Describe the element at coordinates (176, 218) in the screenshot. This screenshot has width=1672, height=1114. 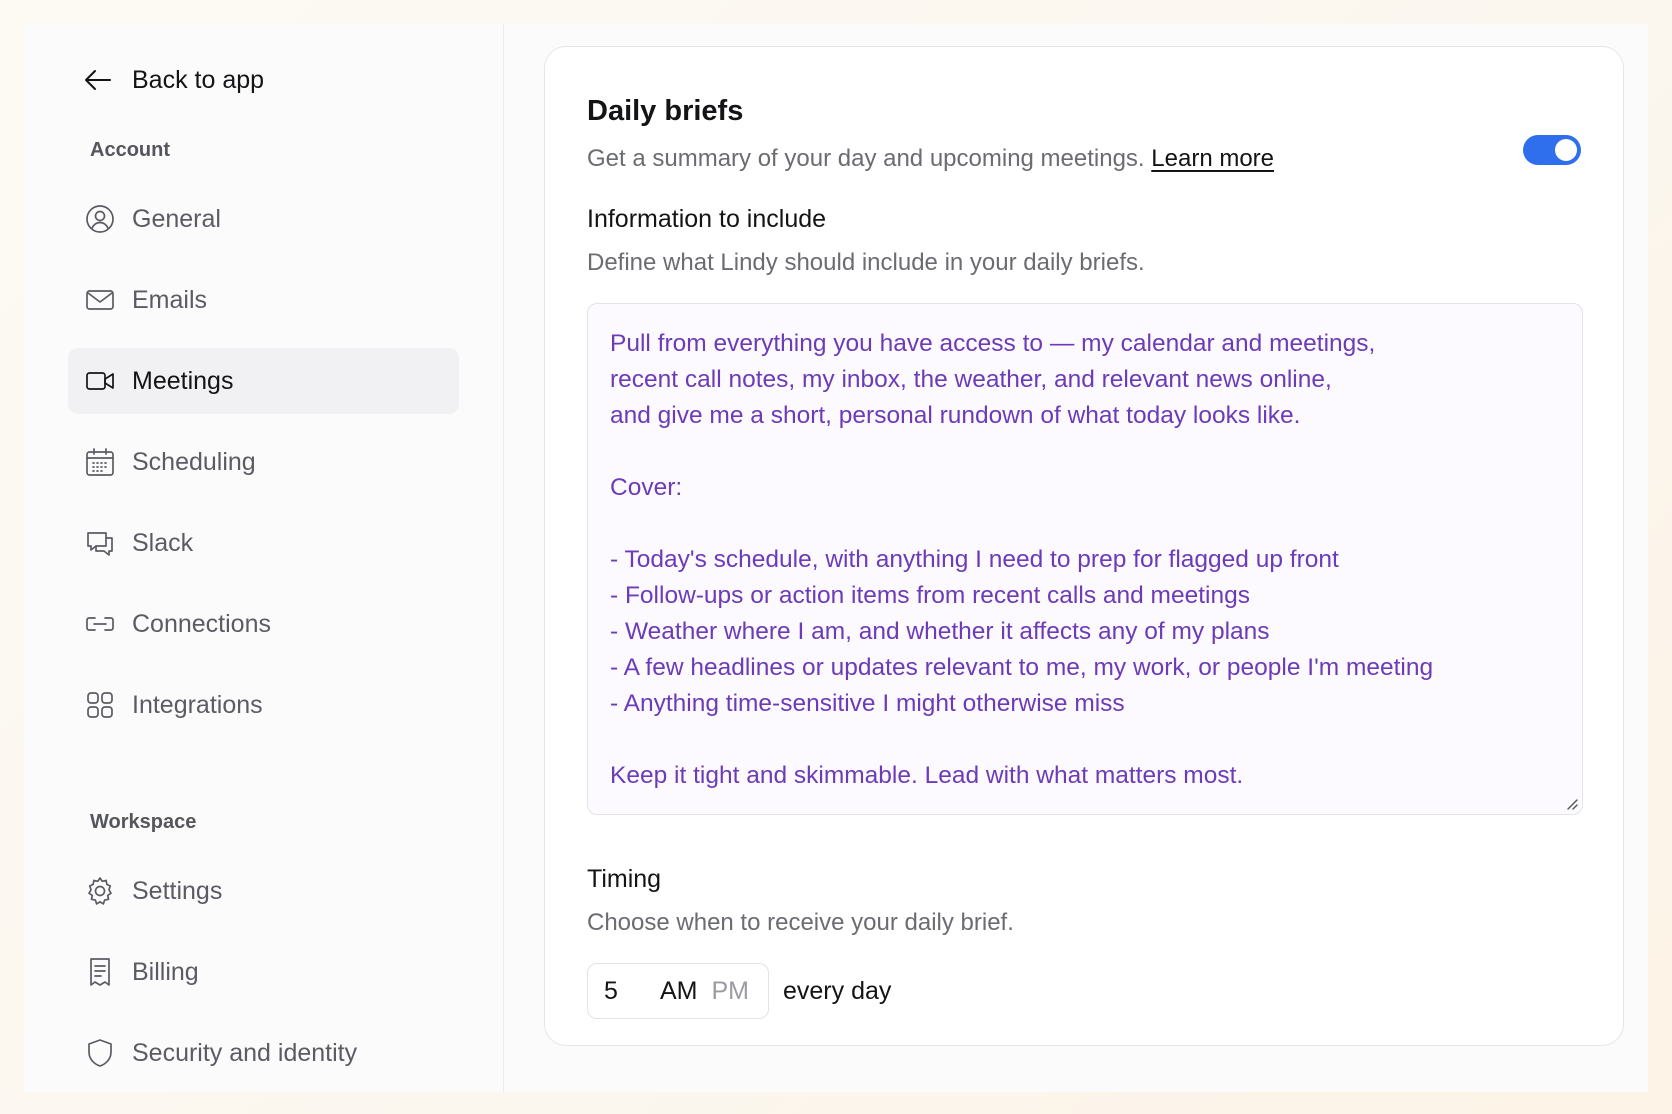
I see `sidebar-item-label: General` at that location.